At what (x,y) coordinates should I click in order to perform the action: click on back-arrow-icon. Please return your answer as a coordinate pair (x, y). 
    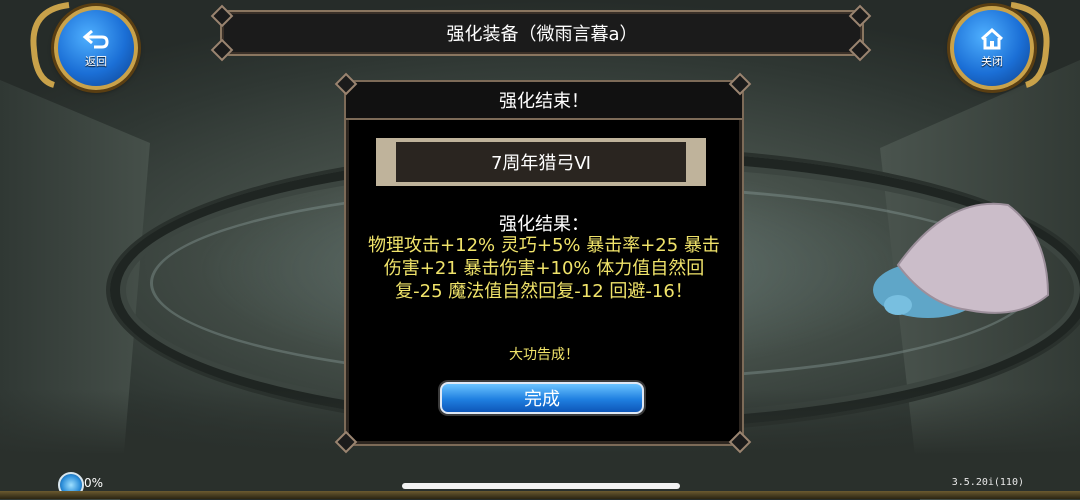
    Looking at the image, I should click on (95, 39).